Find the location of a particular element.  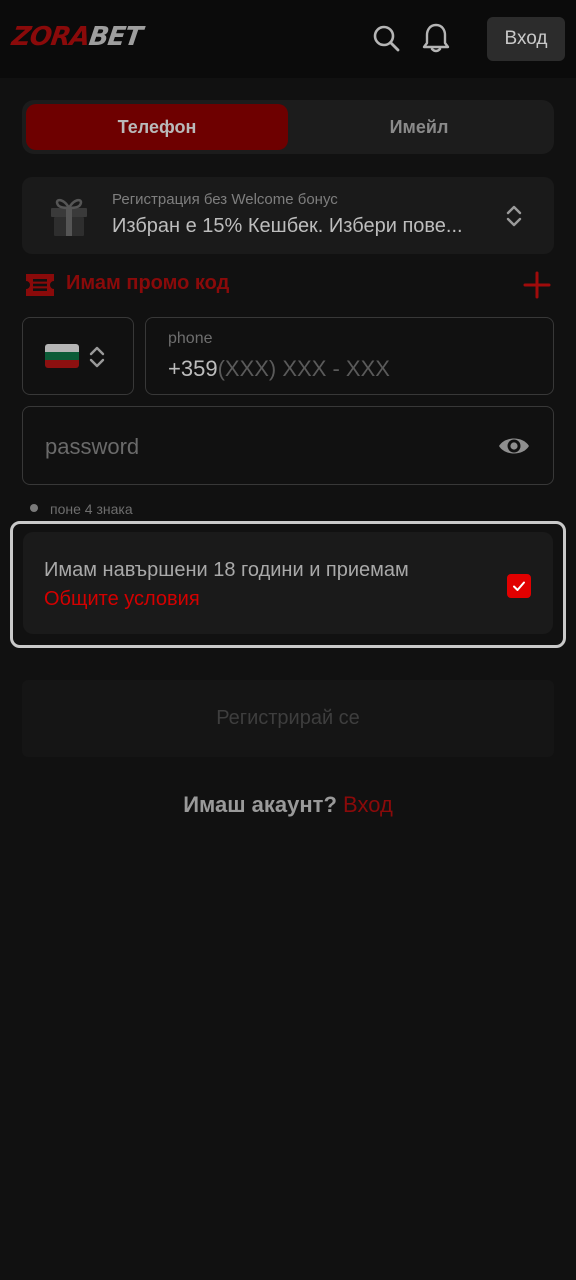

promo-code-label: Имам промо код is located at coordinates (148, 283).